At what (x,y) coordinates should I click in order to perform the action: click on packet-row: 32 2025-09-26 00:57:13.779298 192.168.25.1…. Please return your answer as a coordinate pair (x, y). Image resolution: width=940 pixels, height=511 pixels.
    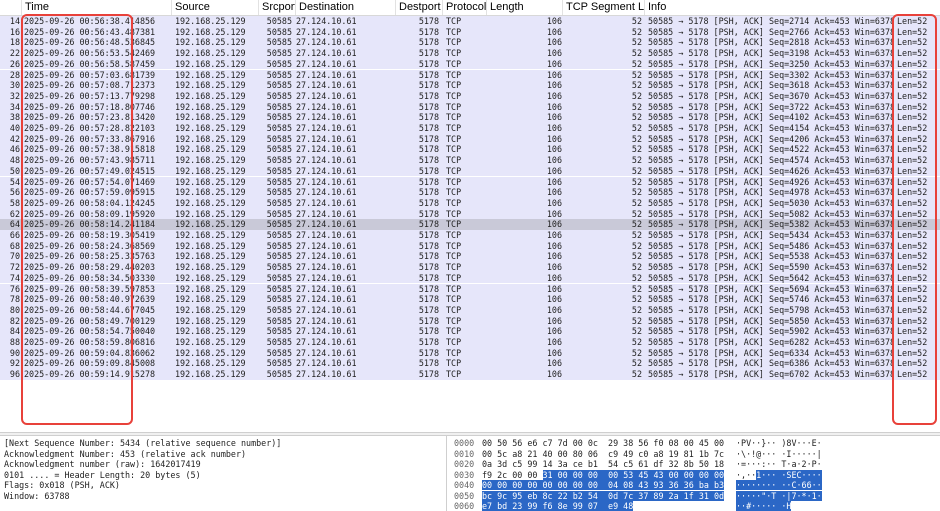
    Looking at the image, I should click on (470, 96).